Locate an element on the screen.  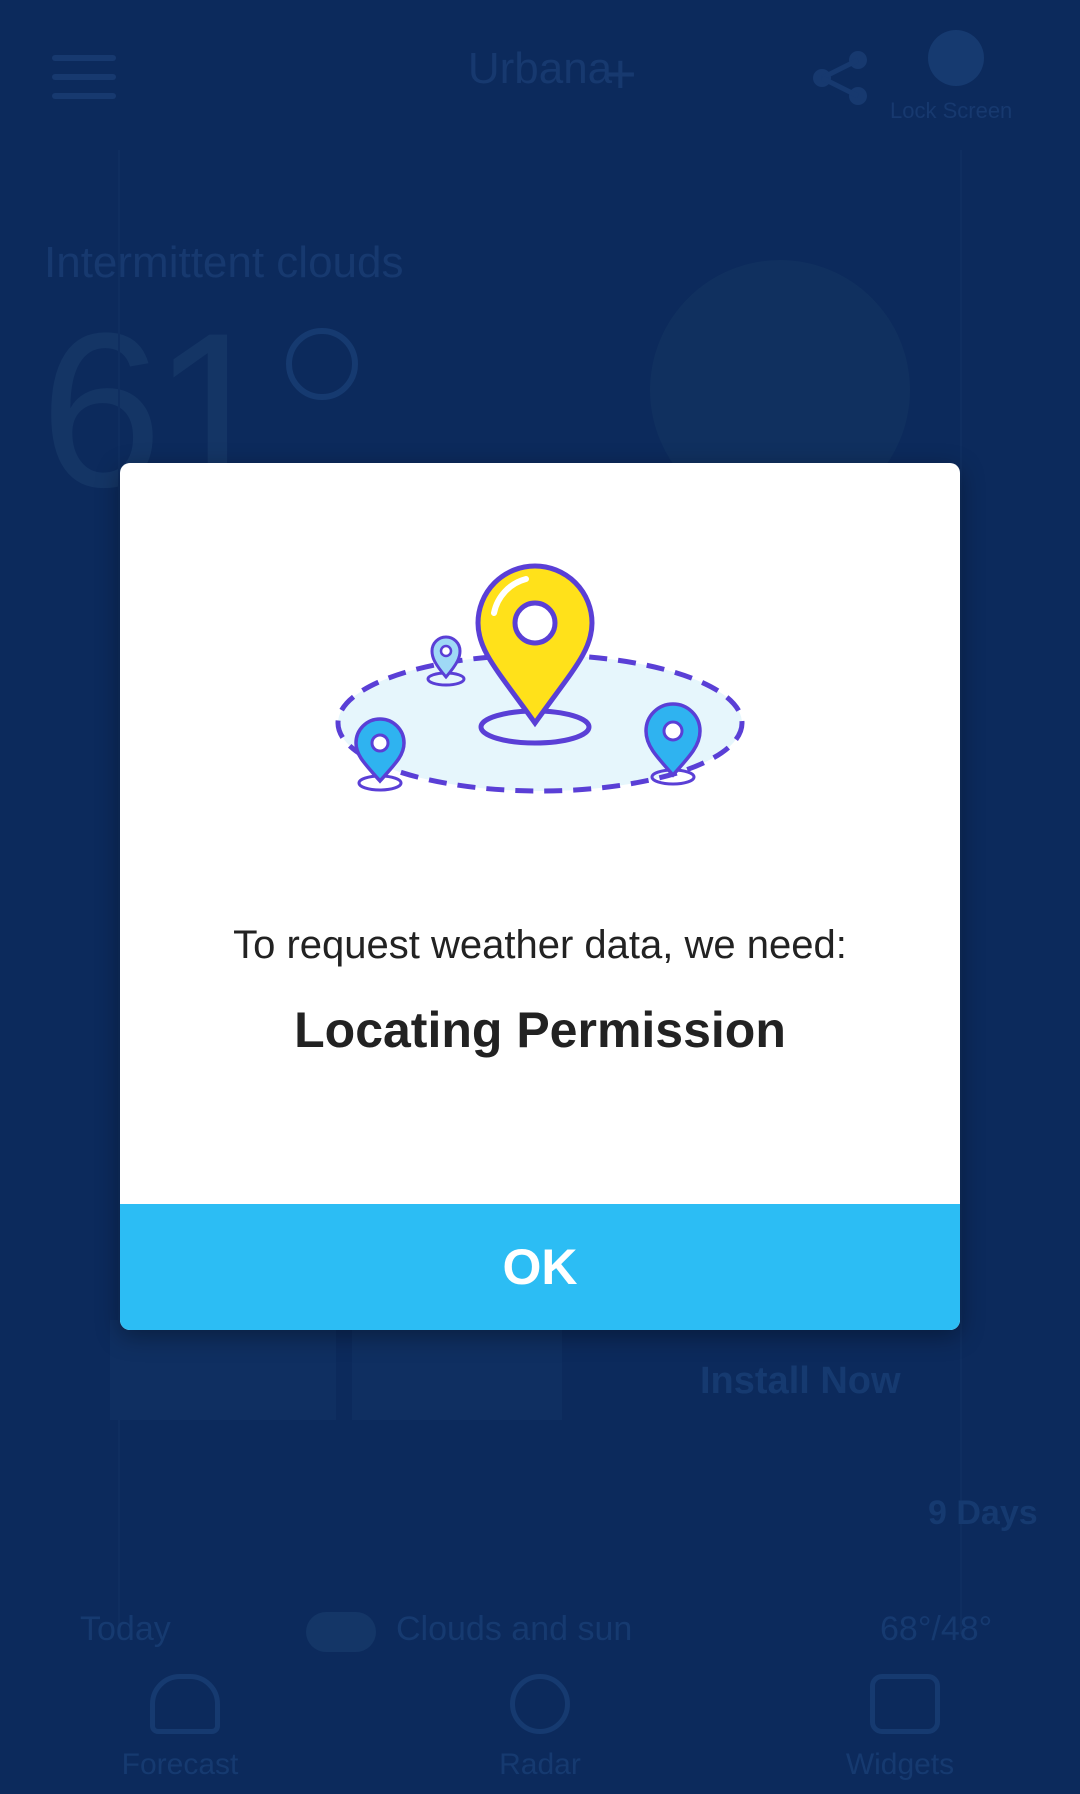
app-bar: Urbana + Lock Screen is located at coordinates (540, 75).